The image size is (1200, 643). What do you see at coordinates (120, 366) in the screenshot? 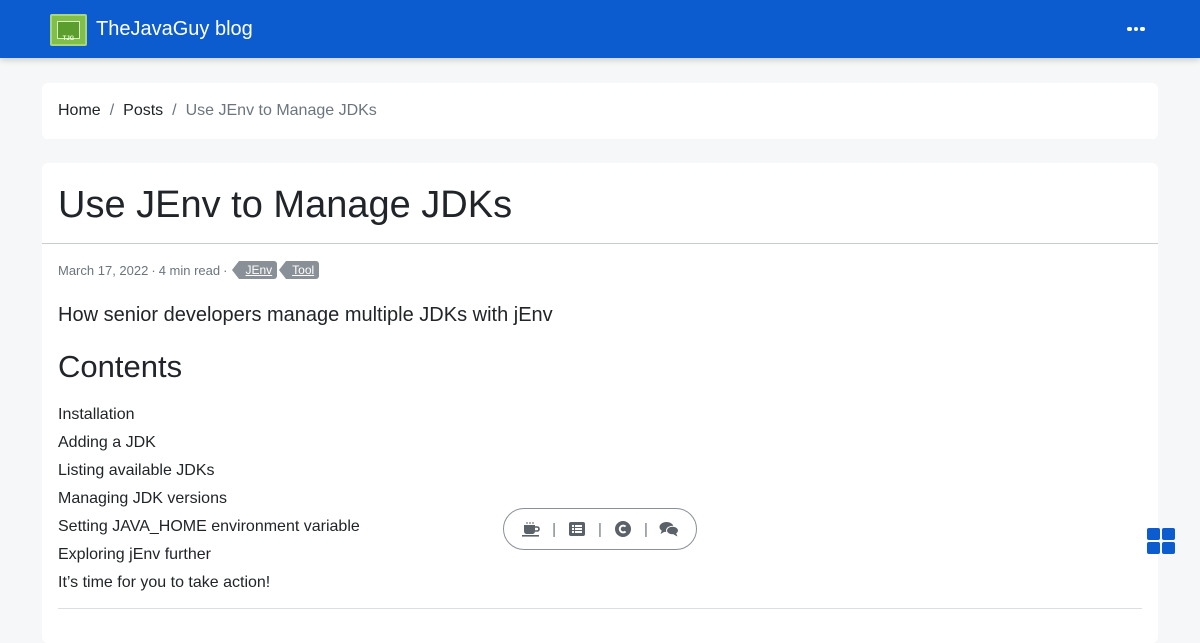
I see `contents-heading: Contents` at bounding box center [120, 366].